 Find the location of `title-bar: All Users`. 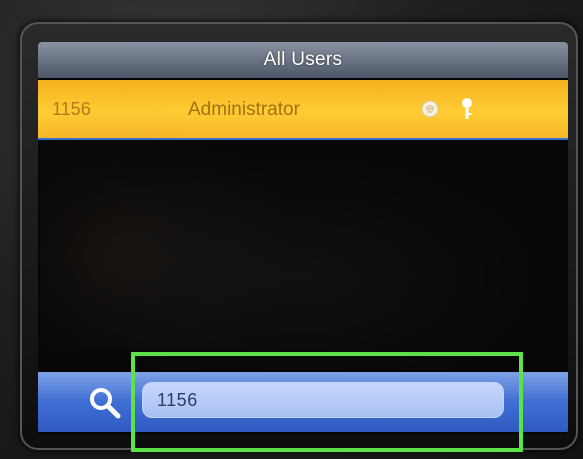

title-bar: All Users is located at coordinates (303, 60).